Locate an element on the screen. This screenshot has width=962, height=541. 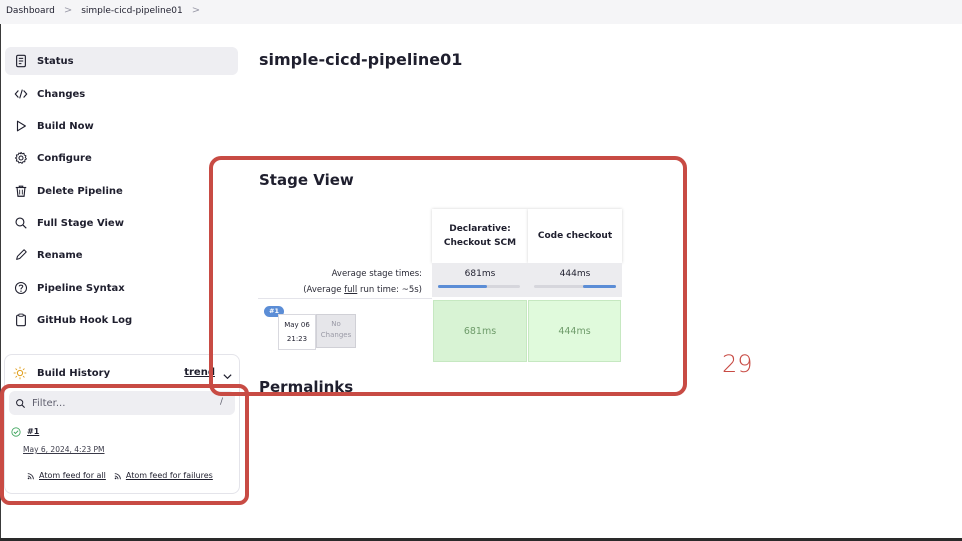
breadcrumb-bar: Dashboard > simple-cicd-pipeline01 > is located at coordinates (481, 12).